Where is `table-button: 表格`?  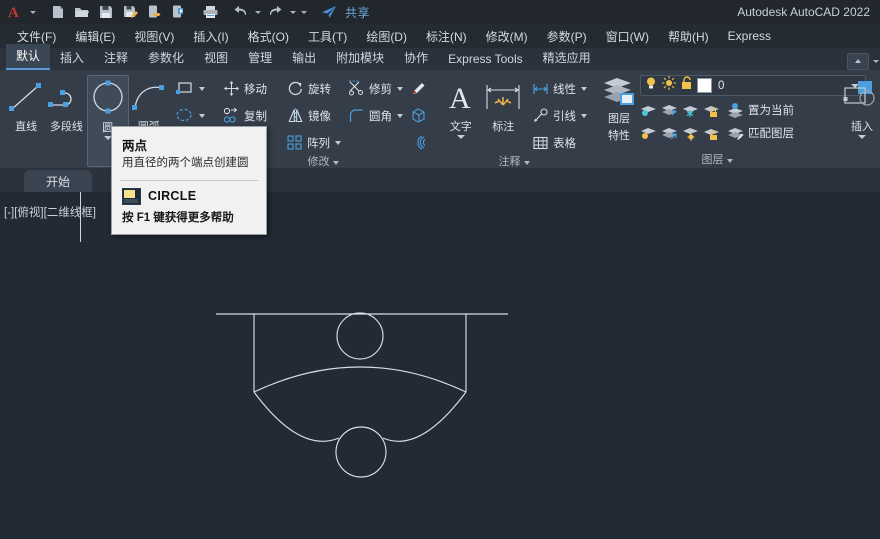 table-button: 表格 is located at coordinates (558, 142).